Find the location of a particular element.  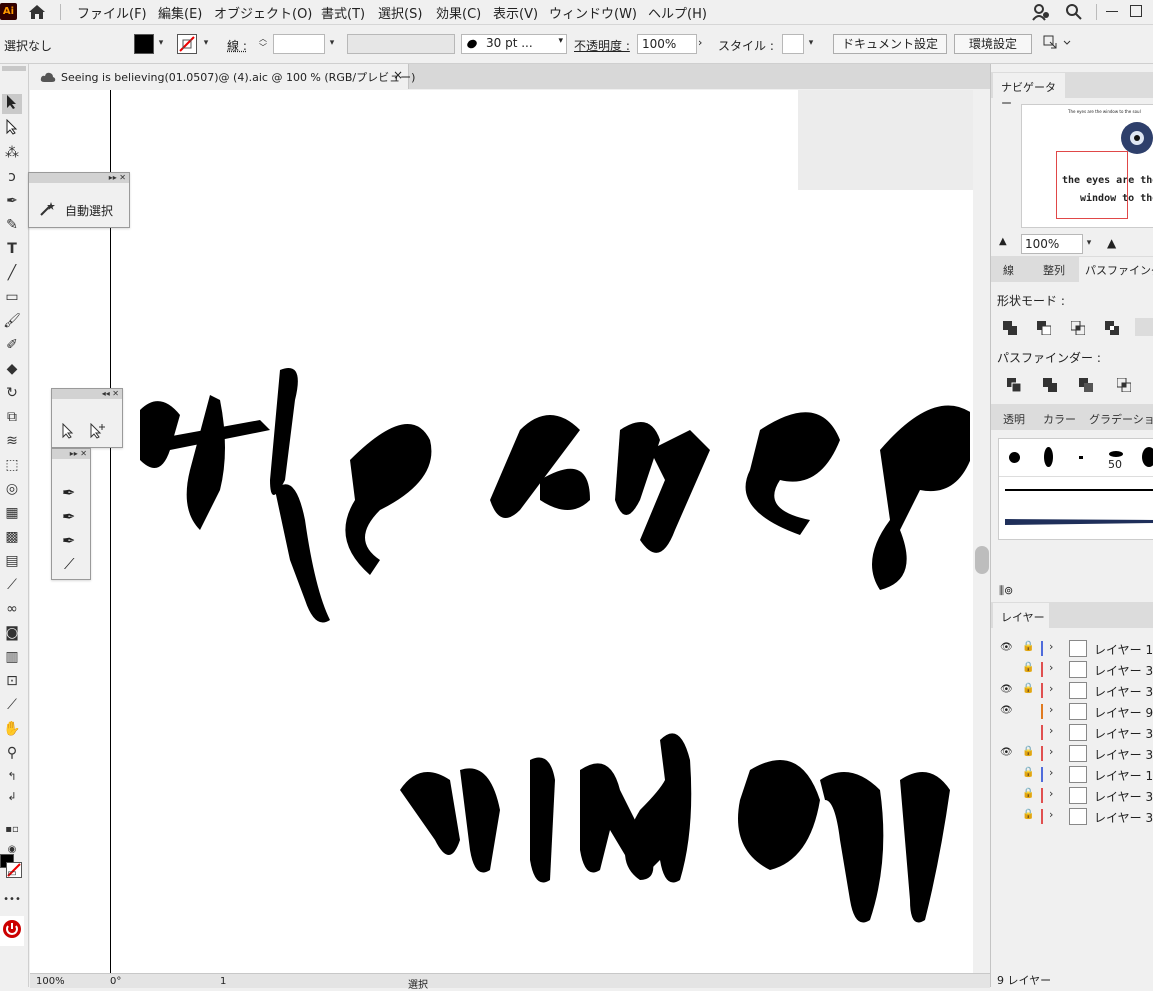

pen-tool-icon: ✒ is located at coordinates (12, 201).